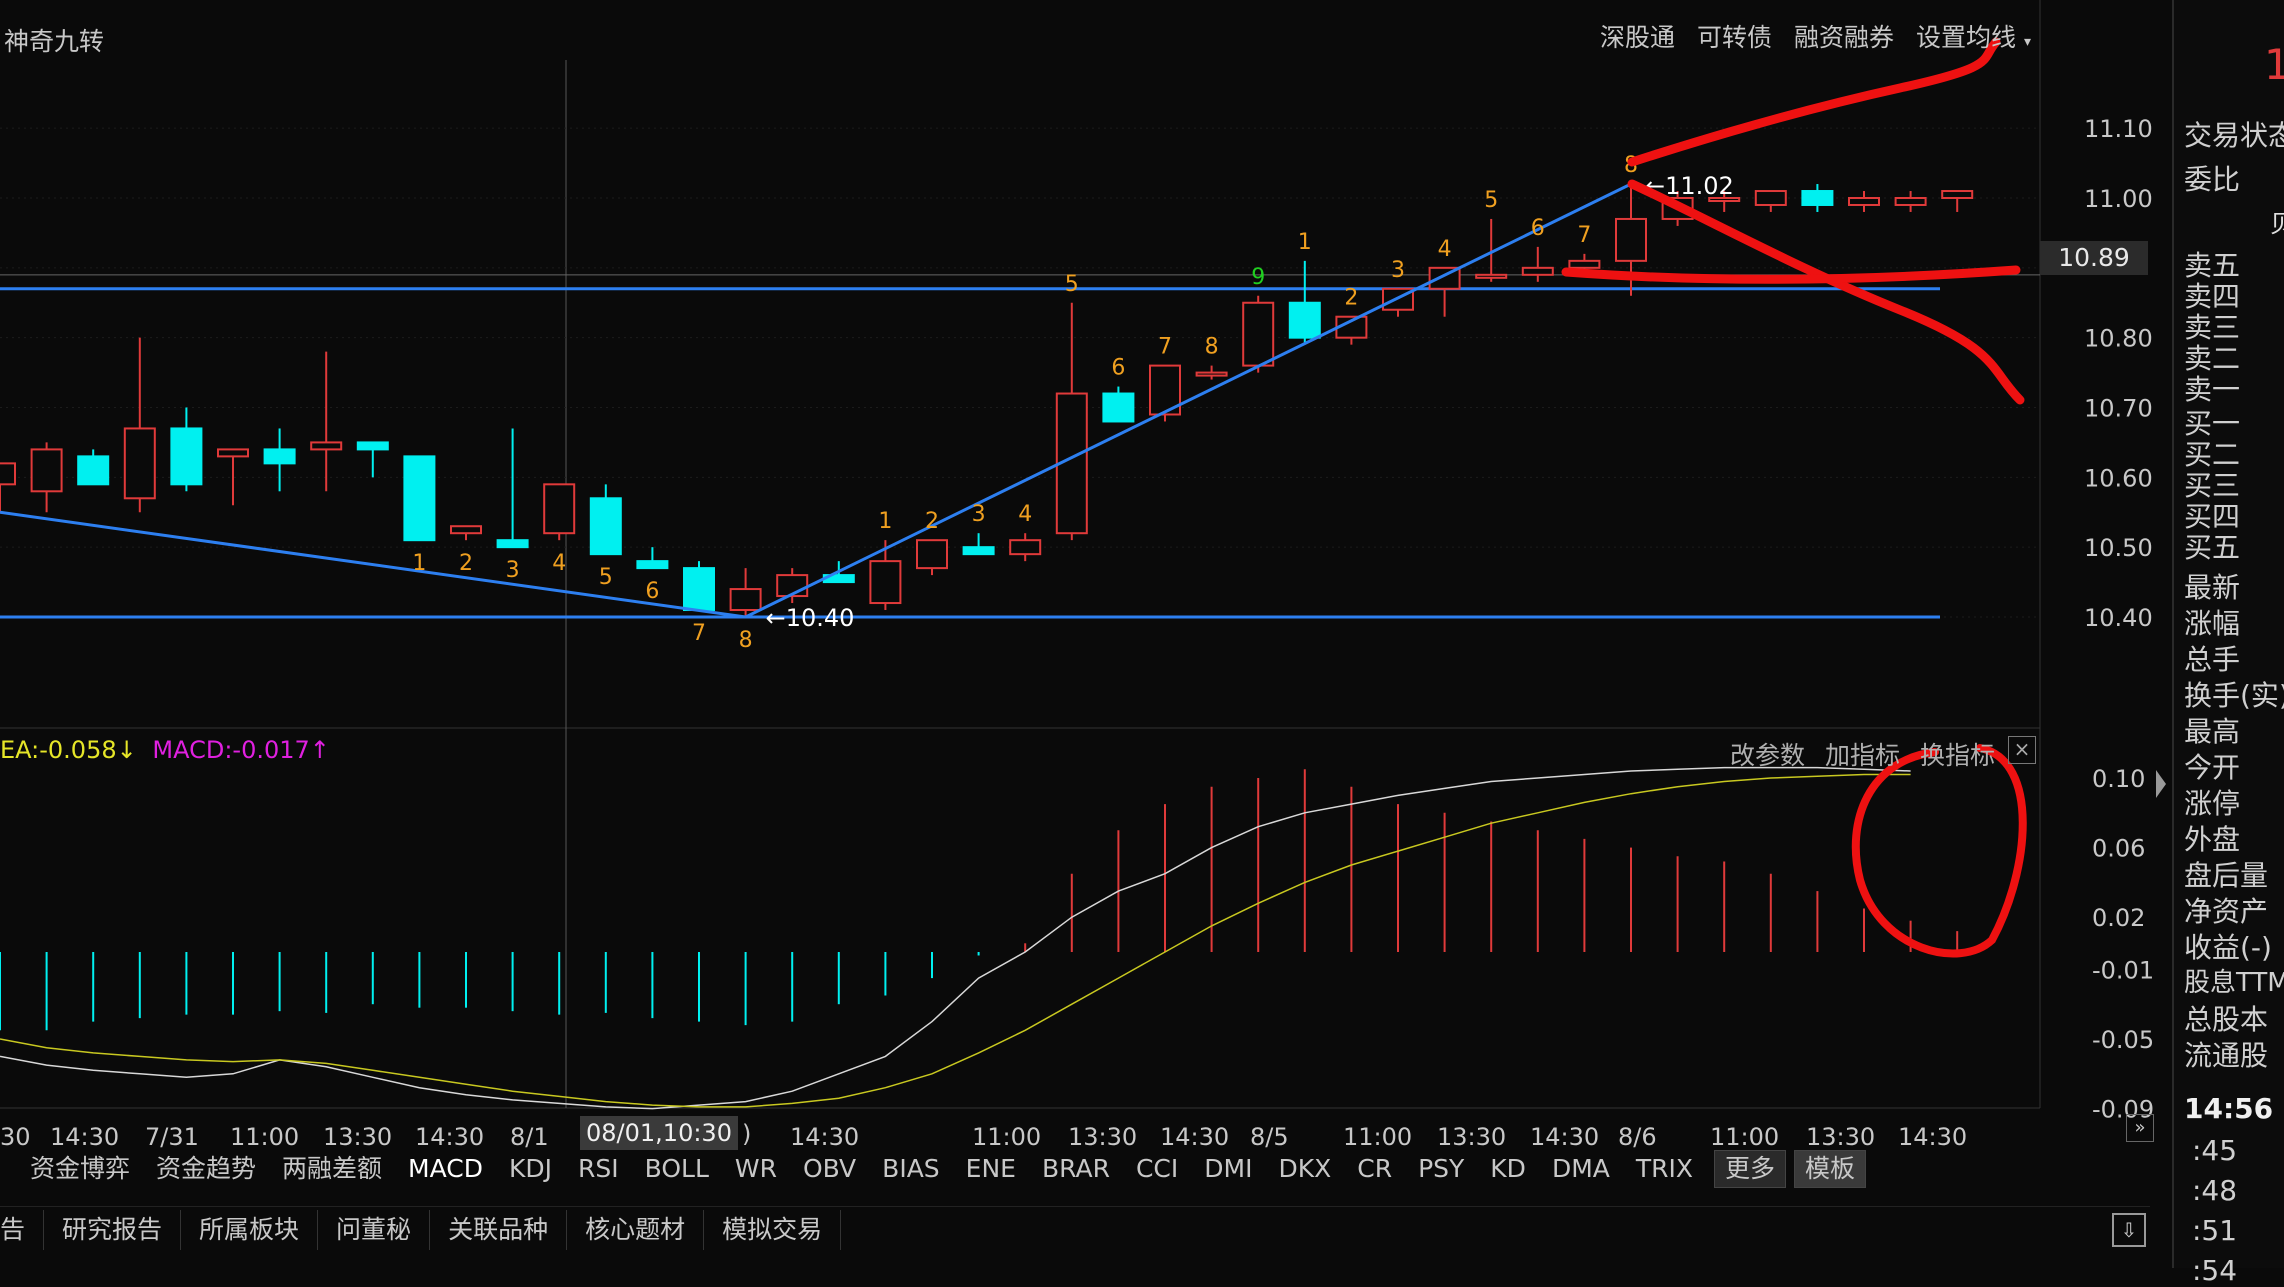 This screenshot has height=1287, width=2284. Describe the element at coordinates (2226, 1055) in the screenshot. I see `quote-field-float-shares: 流通股` at that location.